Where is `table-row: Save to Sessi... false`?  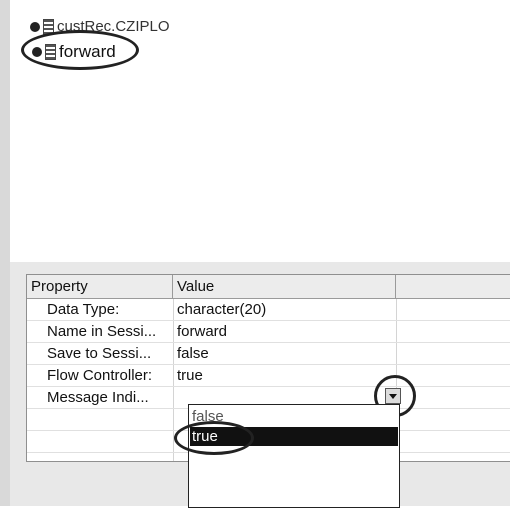
table-row: Save to Sessi... false is located at coordinates (268, 354).